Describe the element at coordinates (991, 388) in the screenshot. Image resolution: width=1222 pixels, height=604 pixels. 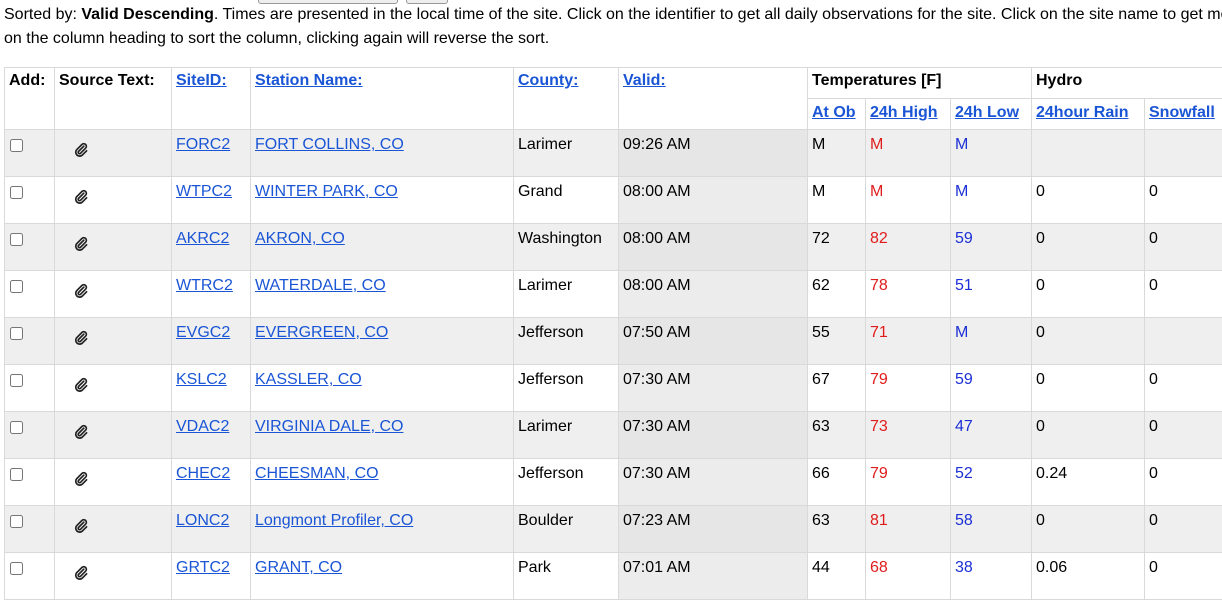
I see `cell-24h-low: 59` at that location.